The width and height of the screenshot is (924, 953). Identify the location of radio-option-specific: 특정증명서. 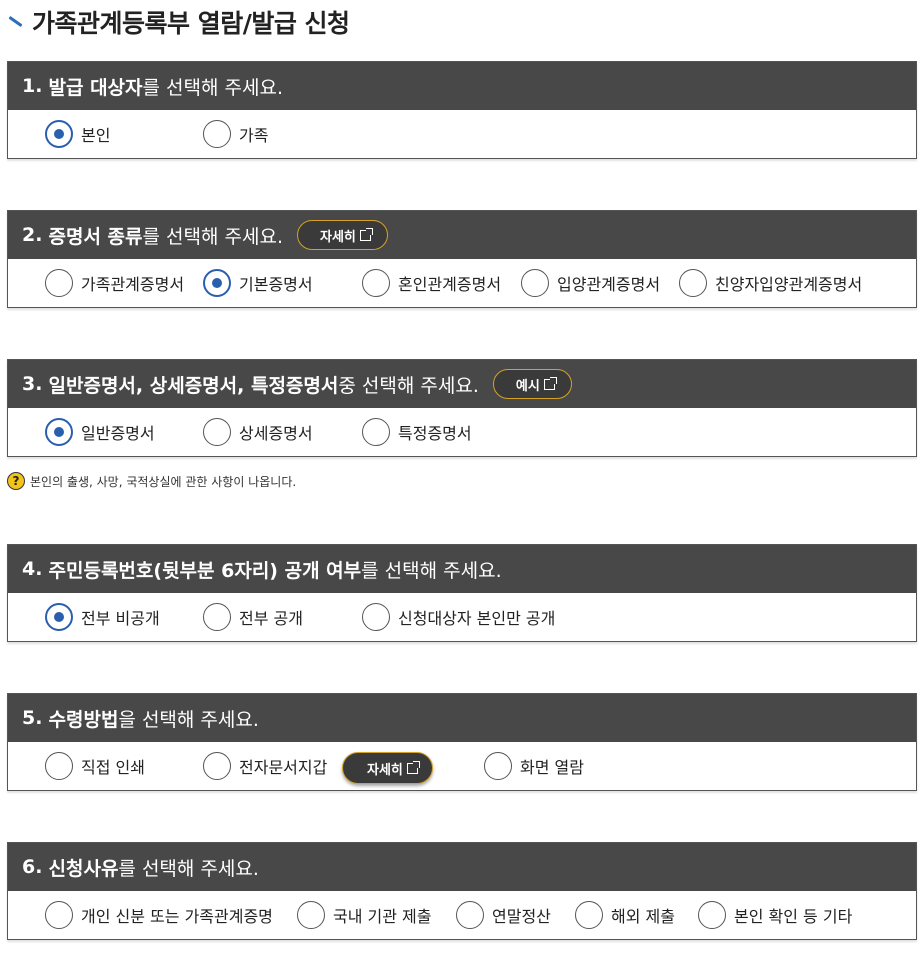
(417, 432).